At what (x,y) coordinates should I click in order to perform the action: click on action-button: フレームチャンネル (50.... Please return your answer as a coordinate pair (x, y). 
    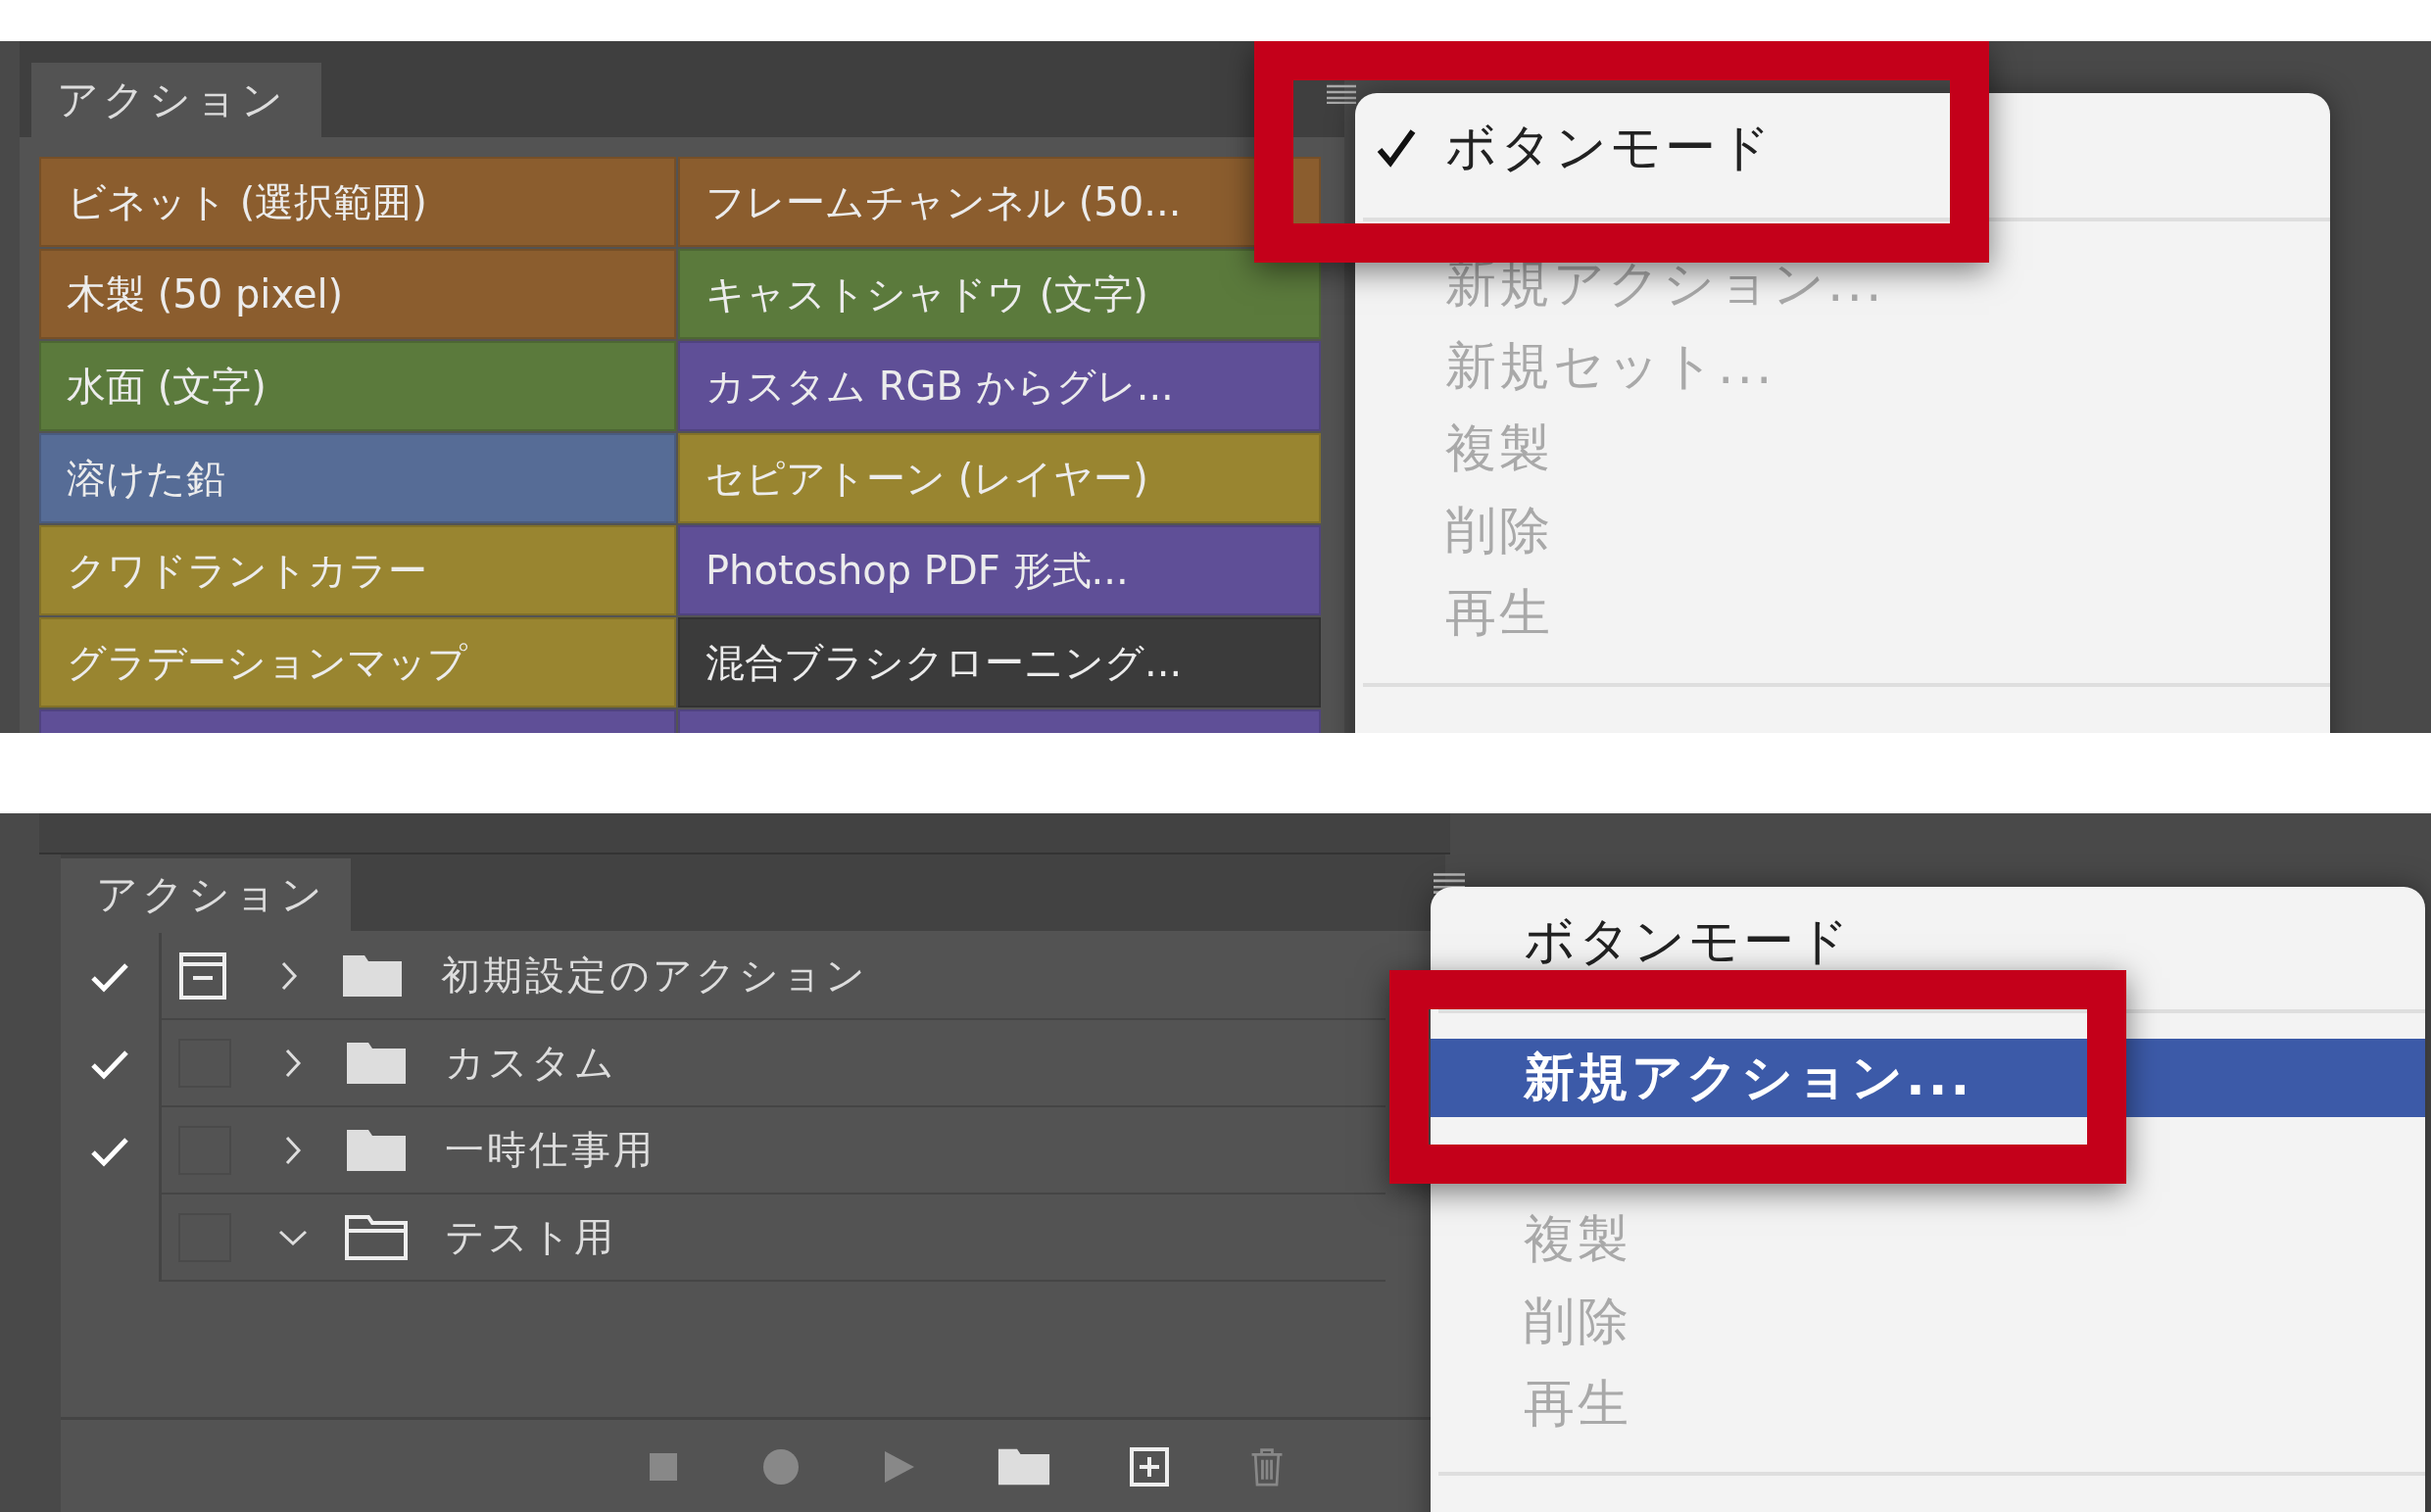
    Looking at the image, I should click on (999, 202).